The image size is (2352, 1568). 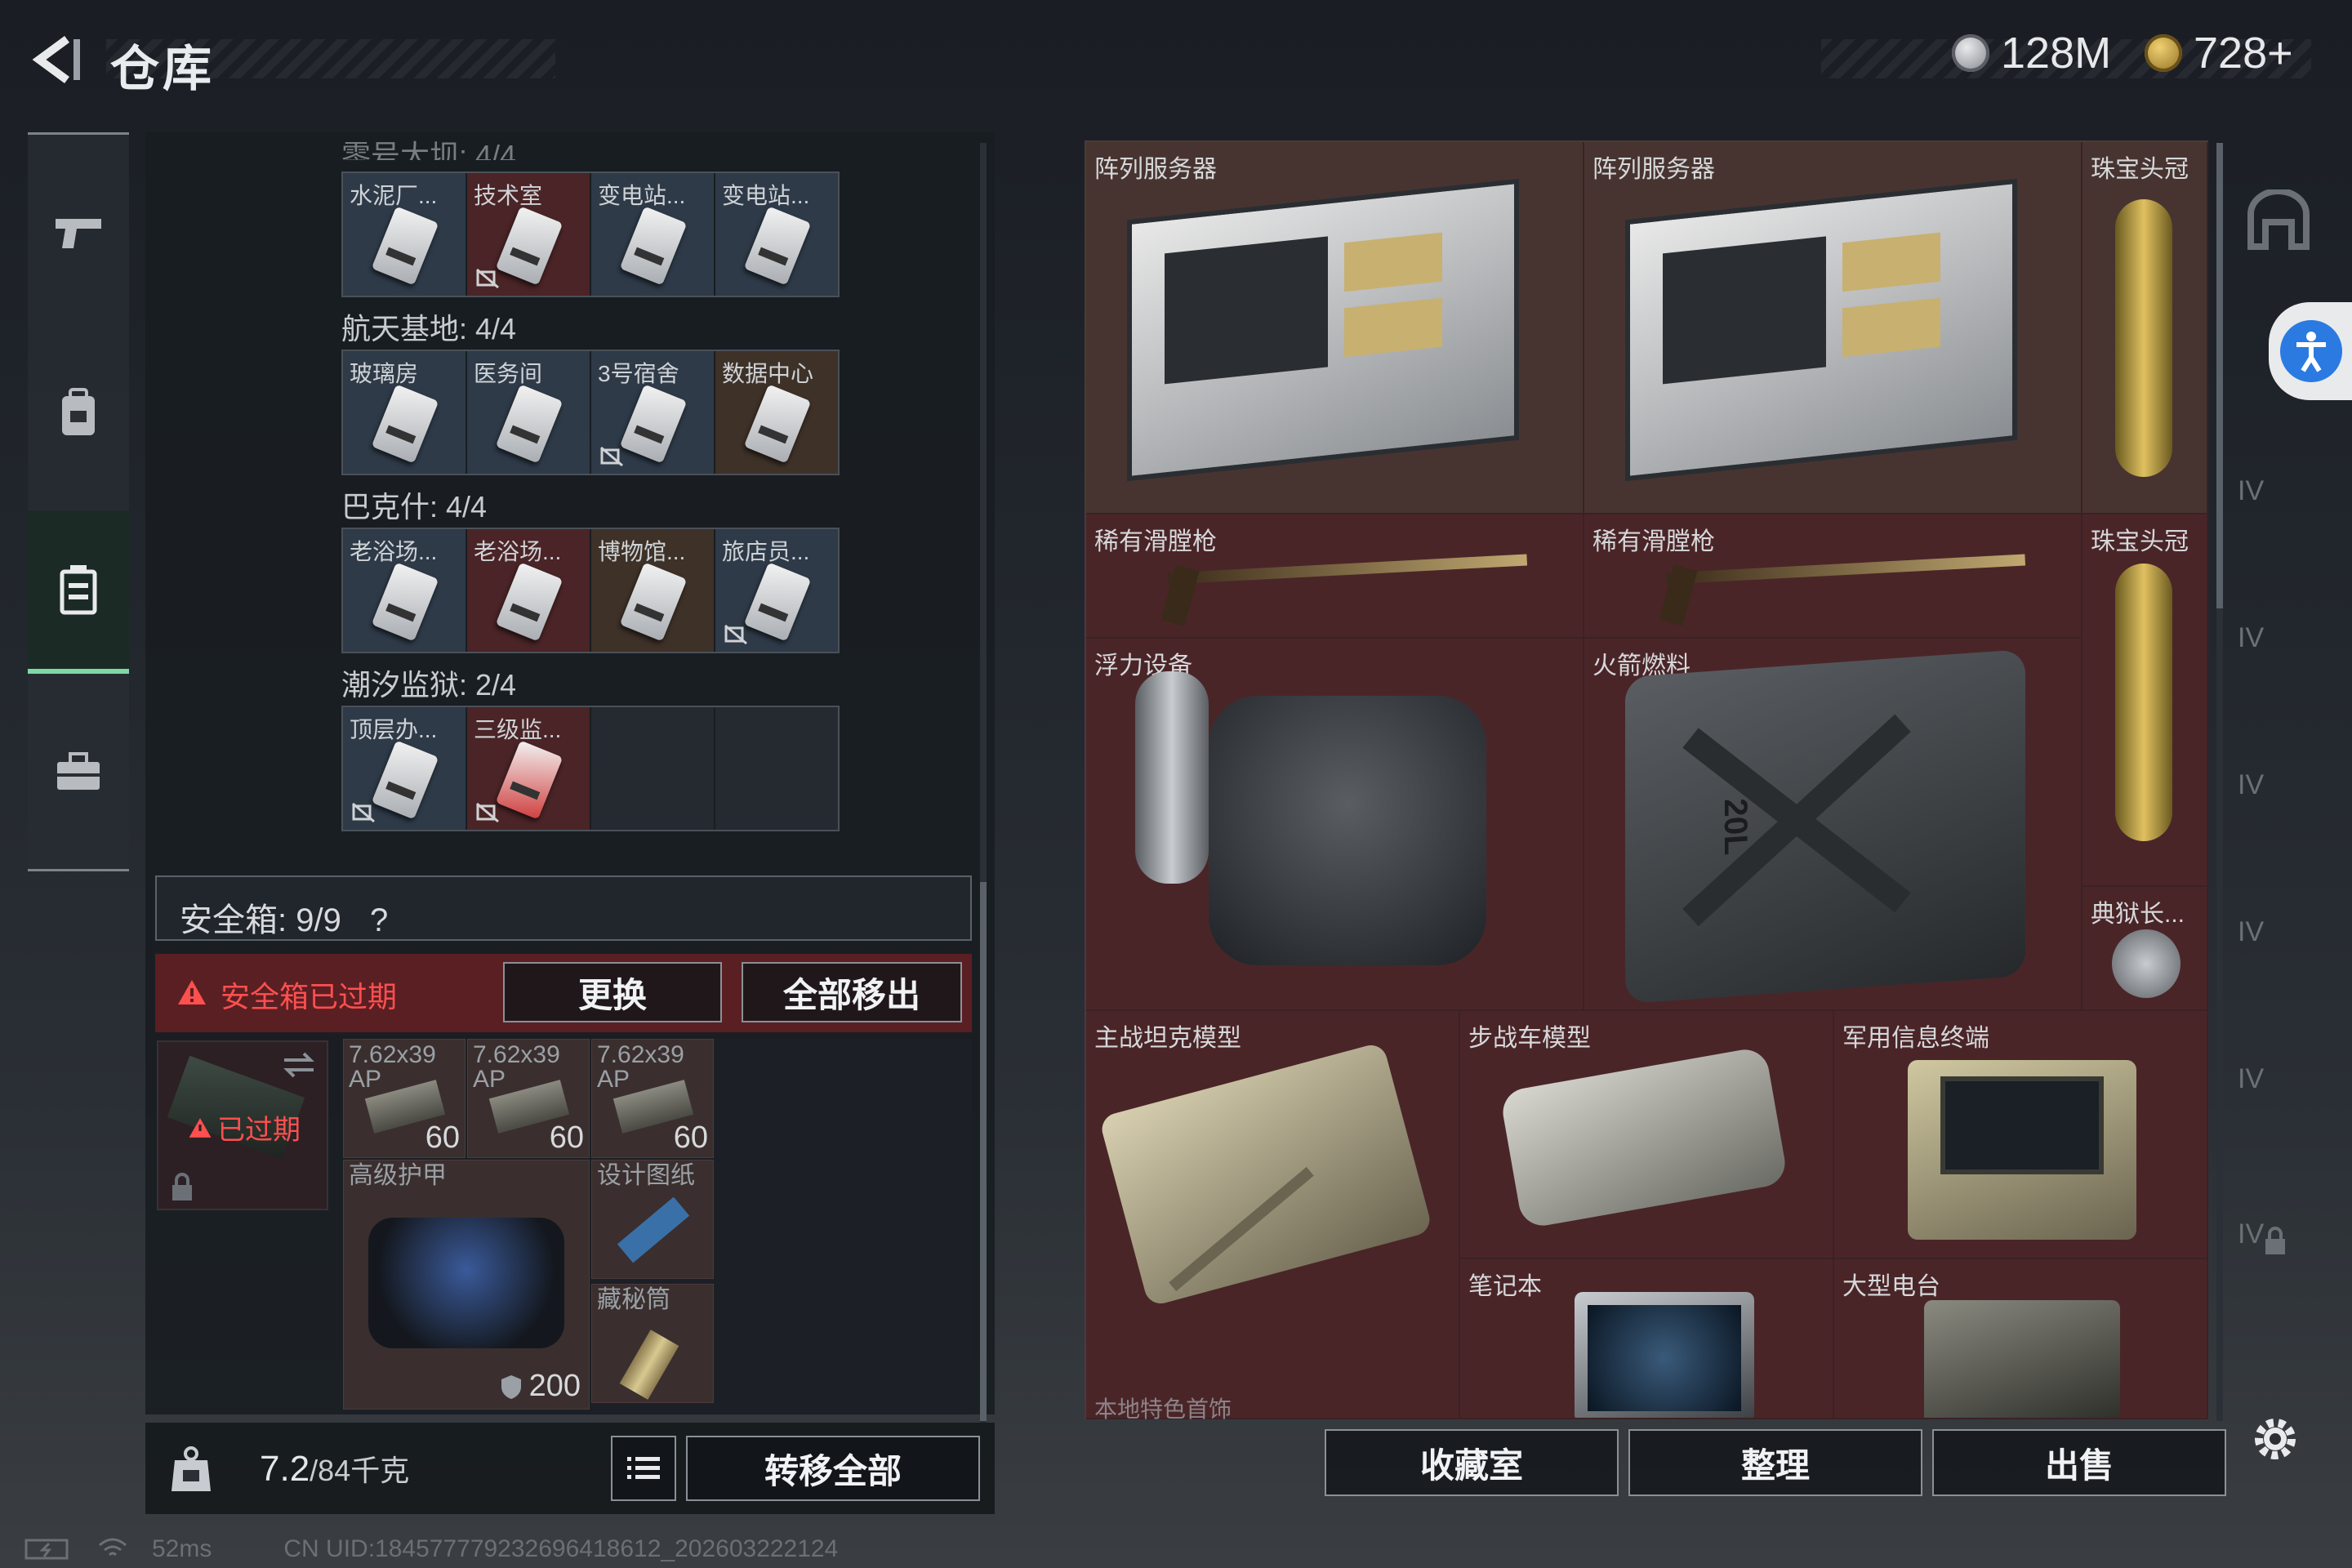 What do you see at coordinates (776, 412) in the screenshot?
I see `storage-key-cell: 数据中心` at bounding box center [776, 412].